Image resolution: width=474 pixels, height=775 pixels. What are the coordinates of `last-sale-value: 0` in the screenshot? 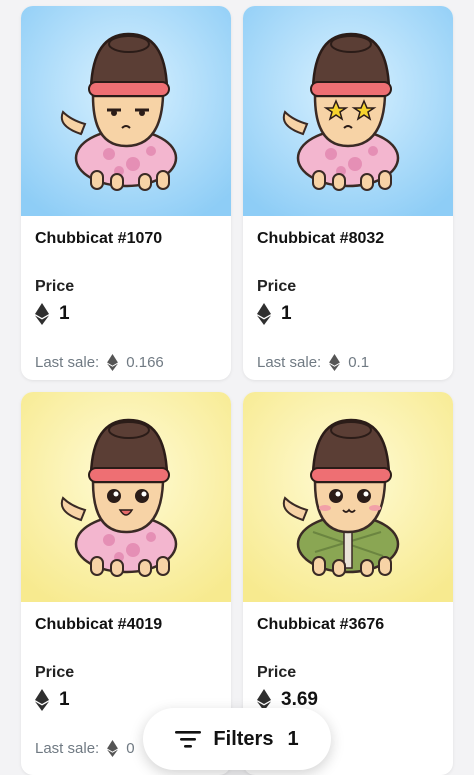 It's located at (130, 748).